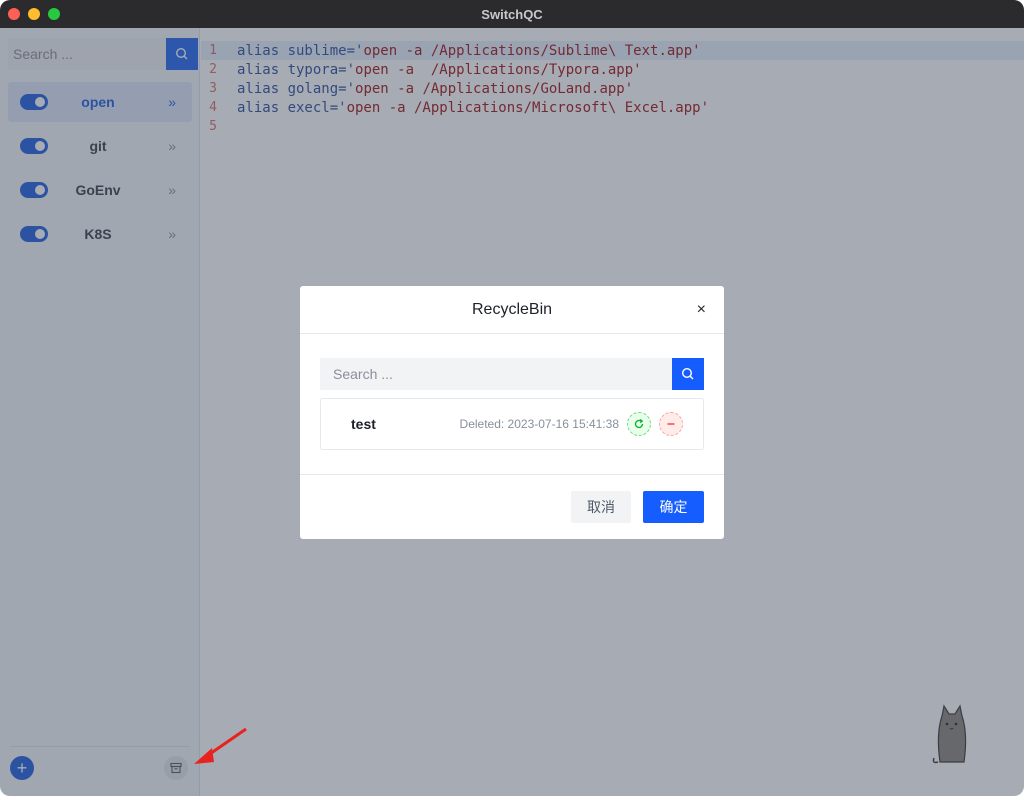  Describe the element at coordinates (363, 424) in the screenshot. I see `item-name: test` at that location.